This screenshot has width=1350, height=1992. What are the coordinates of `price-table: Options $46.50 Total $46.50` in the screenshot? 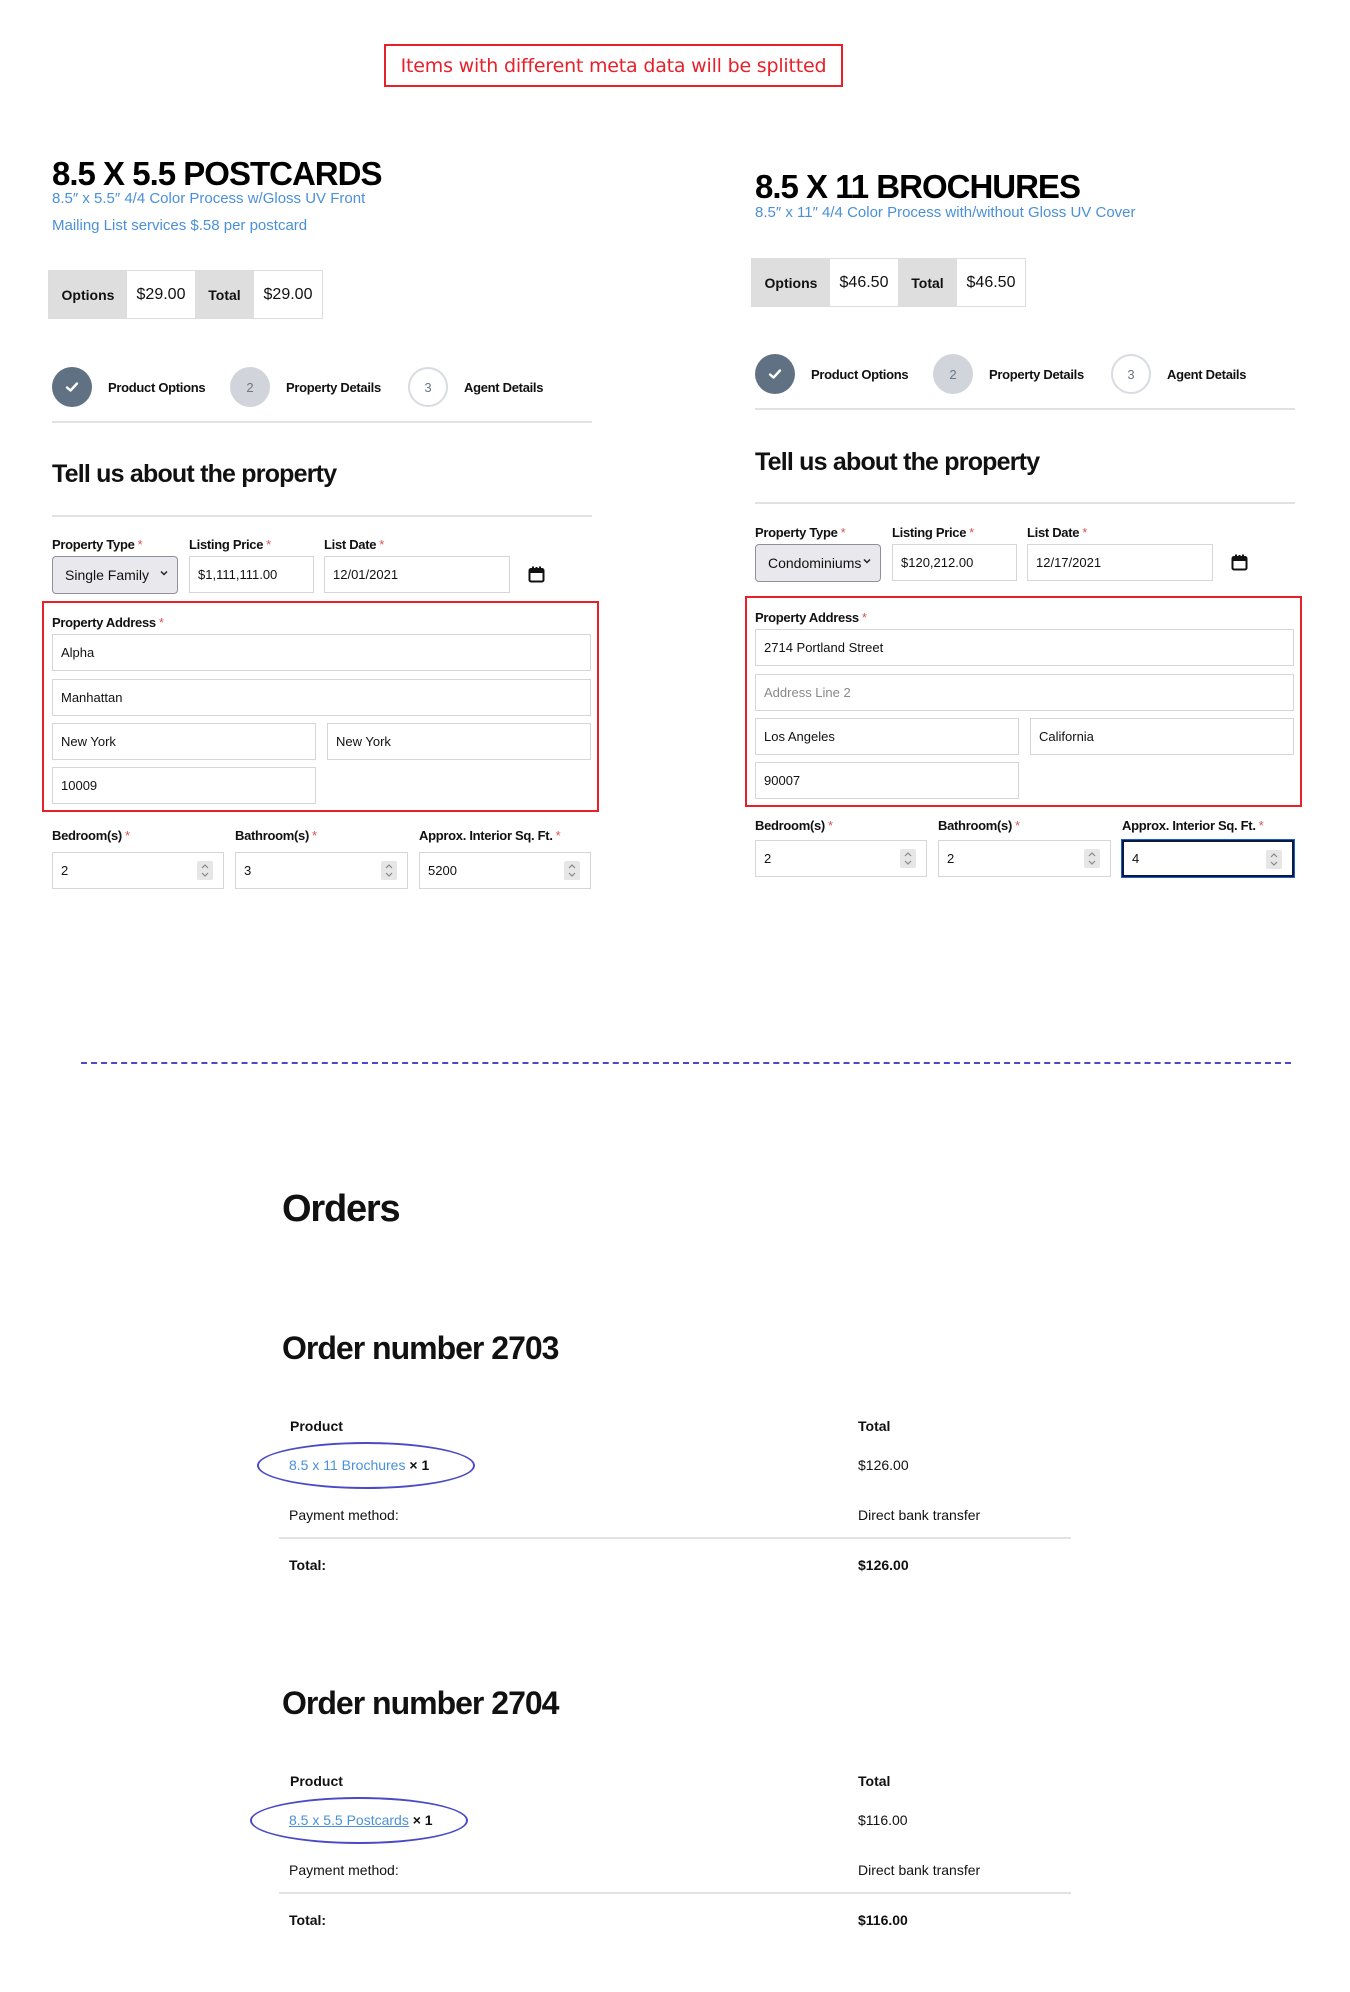 It's located at (888, 282).